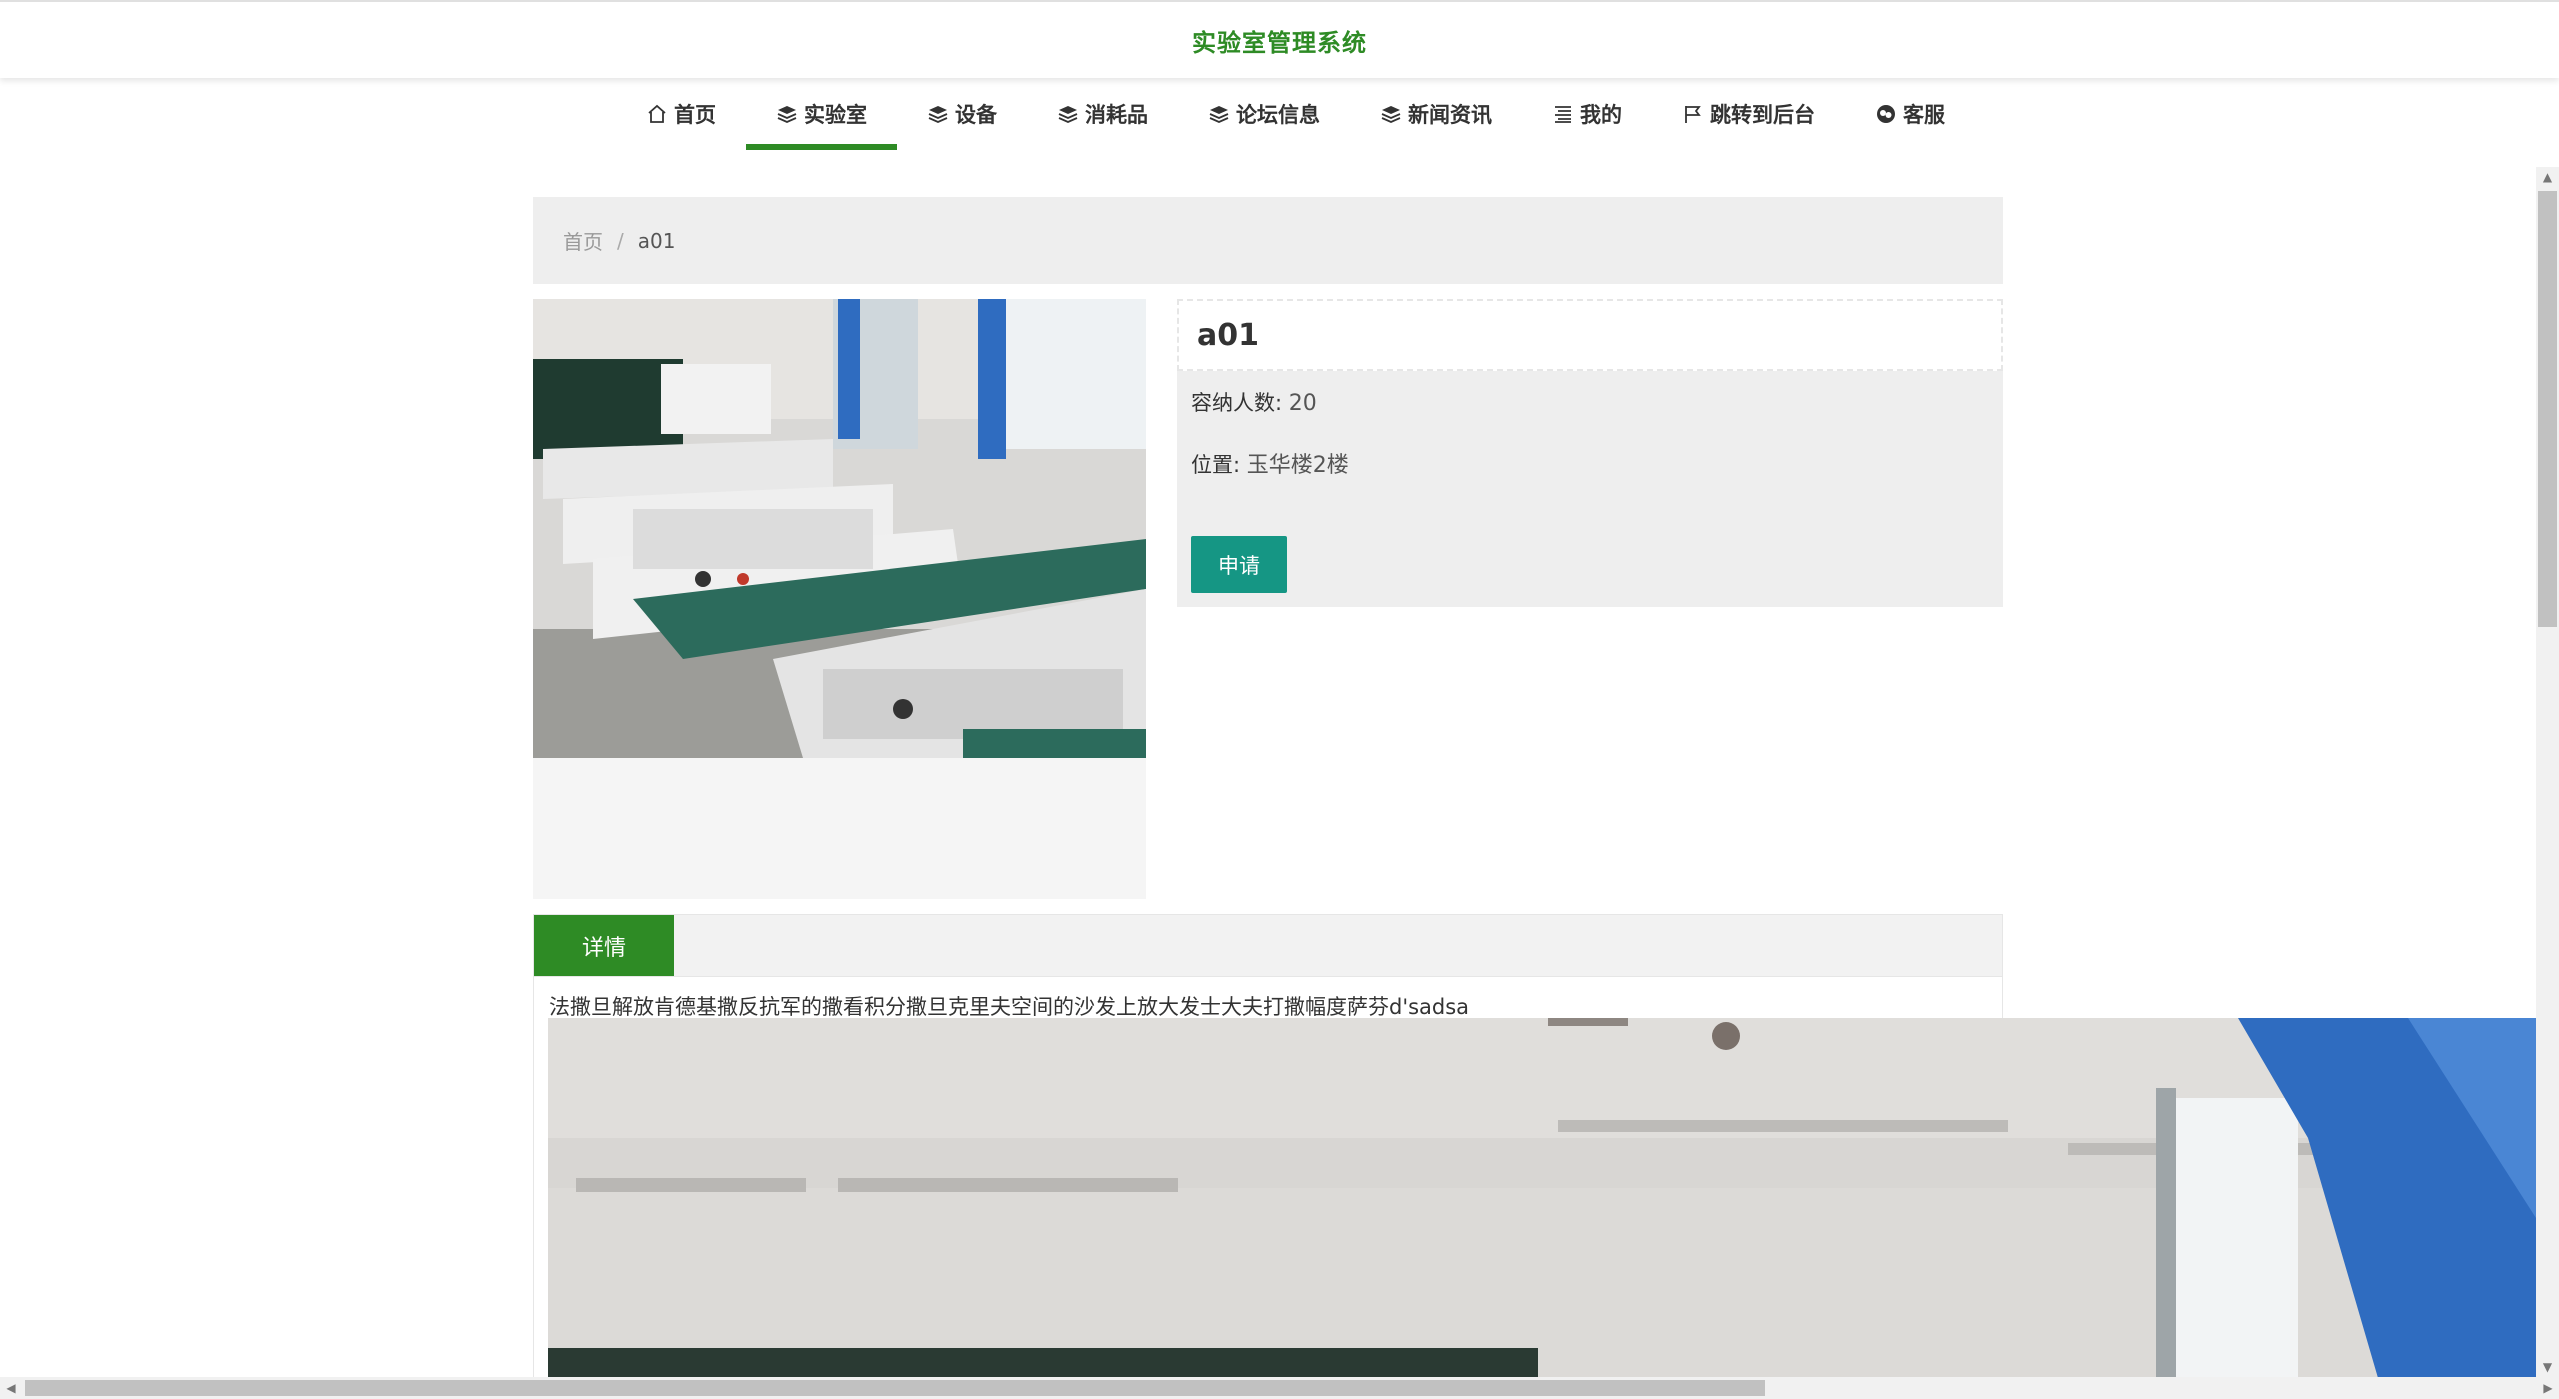 This screenshot has width=2559, height=1399. What do you see at coordinates (657, 113) in the screenshot?
I see `home-icon` at bounding box center [657, 113].